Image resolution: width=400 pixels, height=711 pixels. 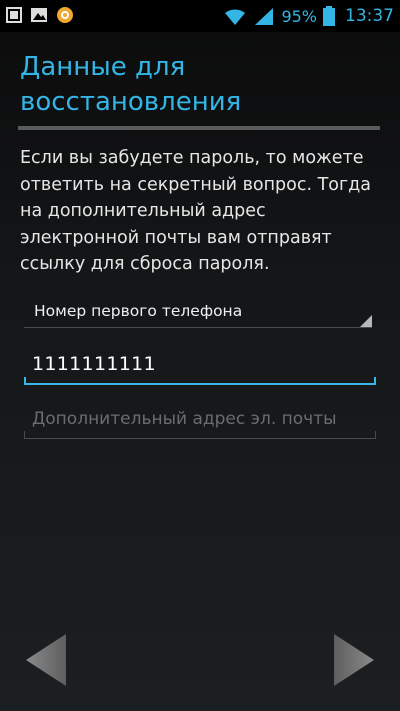 I want to click on notification-icons, so click(x=40, y=15).